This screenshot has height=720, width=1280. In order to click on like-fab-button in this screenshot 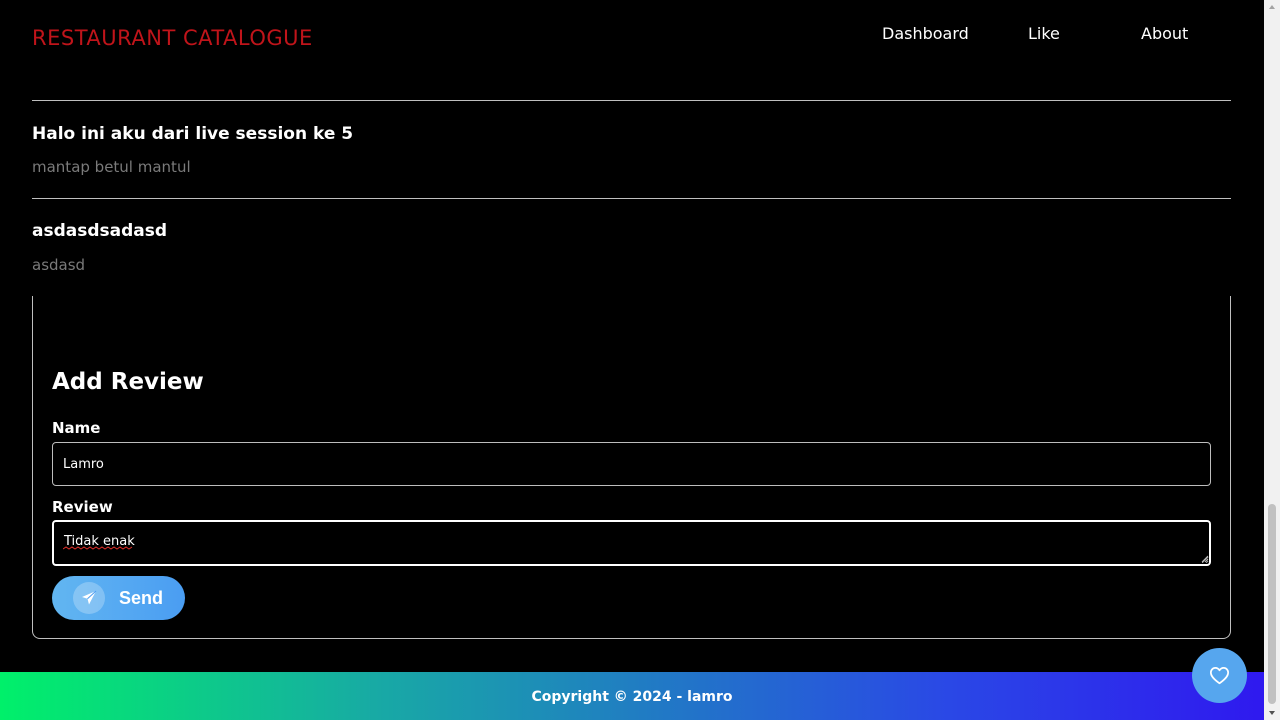, I will do `click(1219, 675)`.